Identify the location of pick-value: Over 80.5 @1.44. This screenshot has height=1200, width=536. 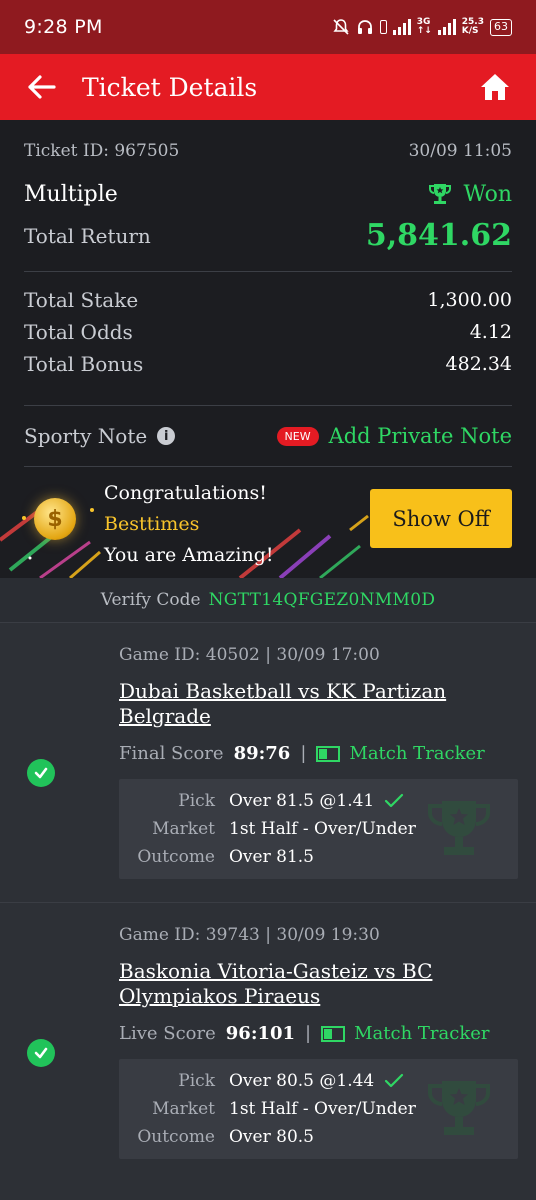
(316, 1081).